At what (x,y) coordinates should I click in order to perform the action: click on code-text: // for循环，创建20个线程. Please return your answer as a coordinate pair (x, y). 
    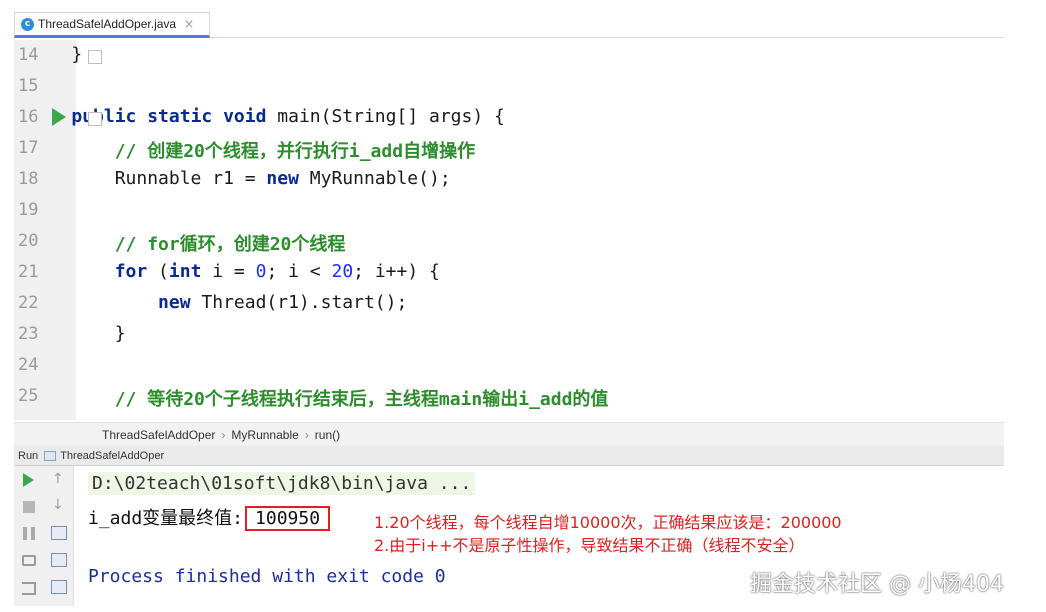
    Looking at the image, I should click on (187, 244).